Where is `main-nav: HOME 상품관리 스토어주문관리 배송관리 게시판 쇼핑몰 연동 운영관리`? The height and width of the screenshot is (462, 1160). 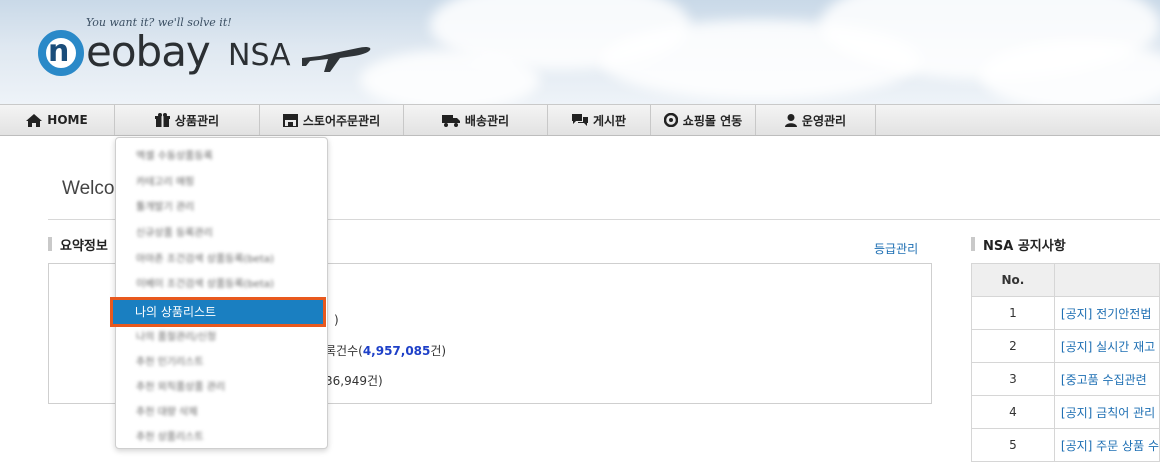 main-nav: HOME 상품관리 스토어주문관리 배송관리 게시판 쇼핑몰 연동 운영관리 is located at coordinates (580, 120).